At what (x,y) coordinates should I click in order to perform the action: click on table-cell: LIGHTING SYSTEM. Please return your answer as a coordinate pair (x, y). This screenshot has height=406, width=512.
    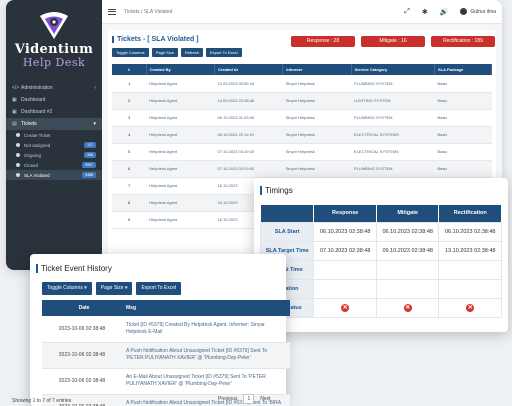
    Looking at the image, I should click on (393, 101).